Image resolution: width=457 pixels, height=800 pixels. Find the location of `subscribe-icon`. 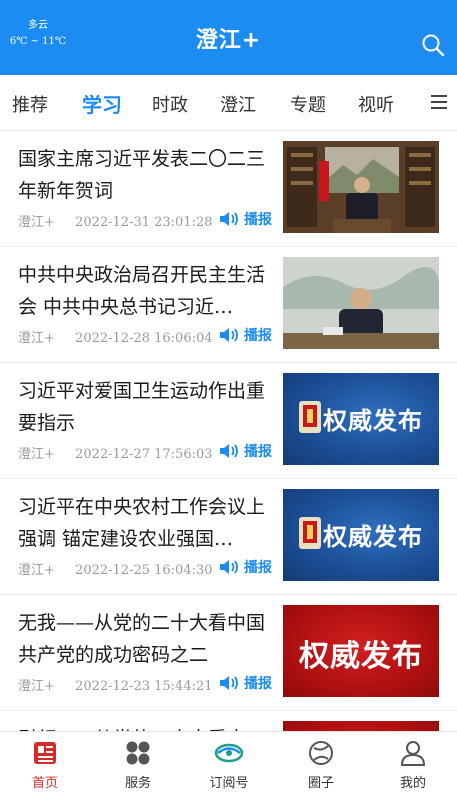

subscribe-icon is located at coordinates (229, 753).